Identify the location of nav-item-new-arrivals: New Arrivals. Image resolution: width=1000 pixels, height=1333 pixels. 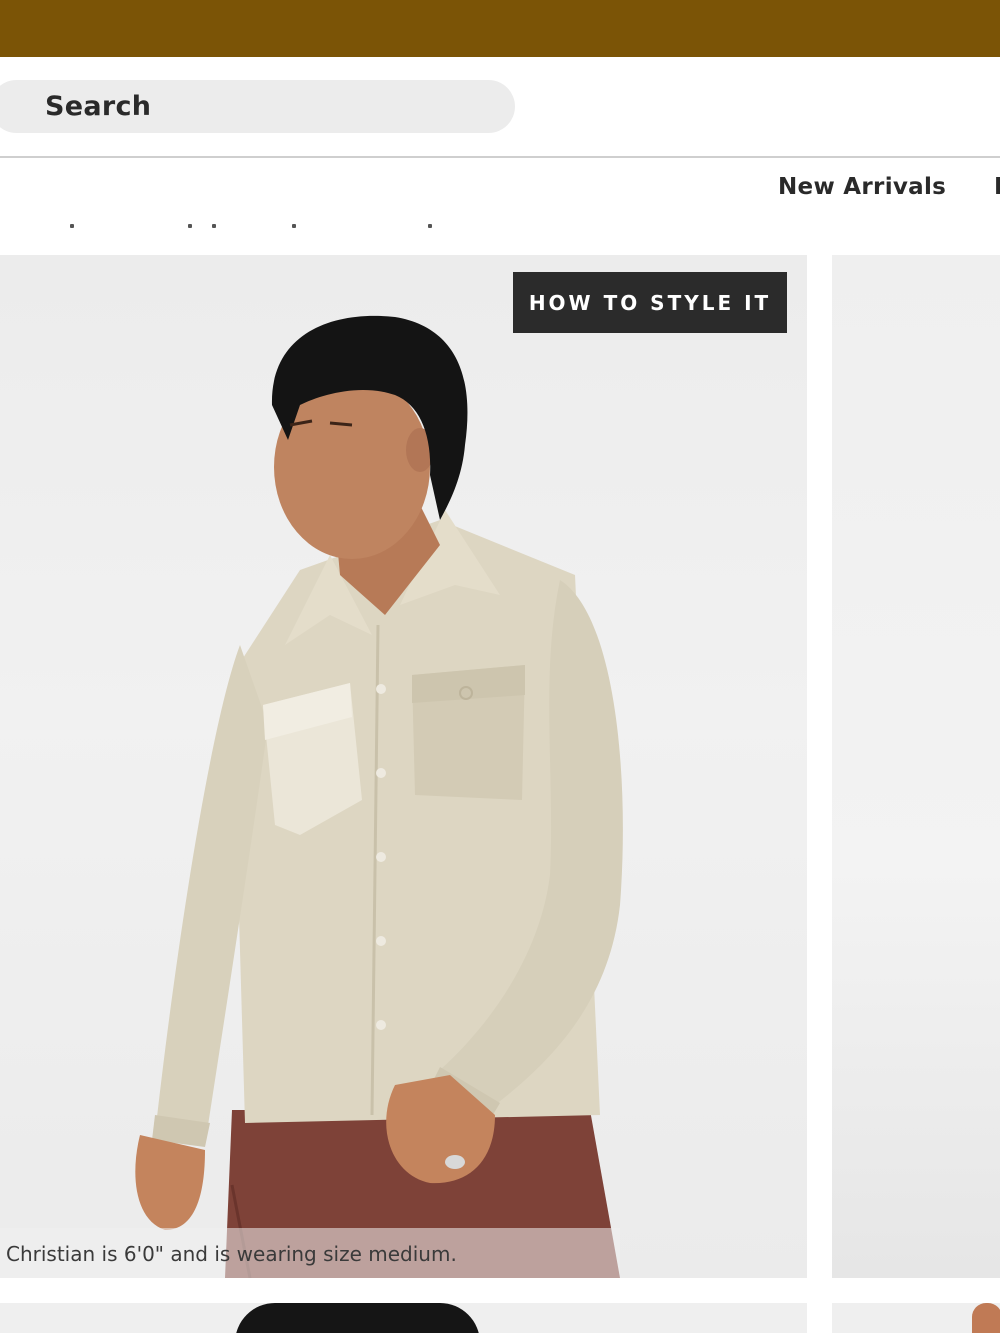
(862, 187).